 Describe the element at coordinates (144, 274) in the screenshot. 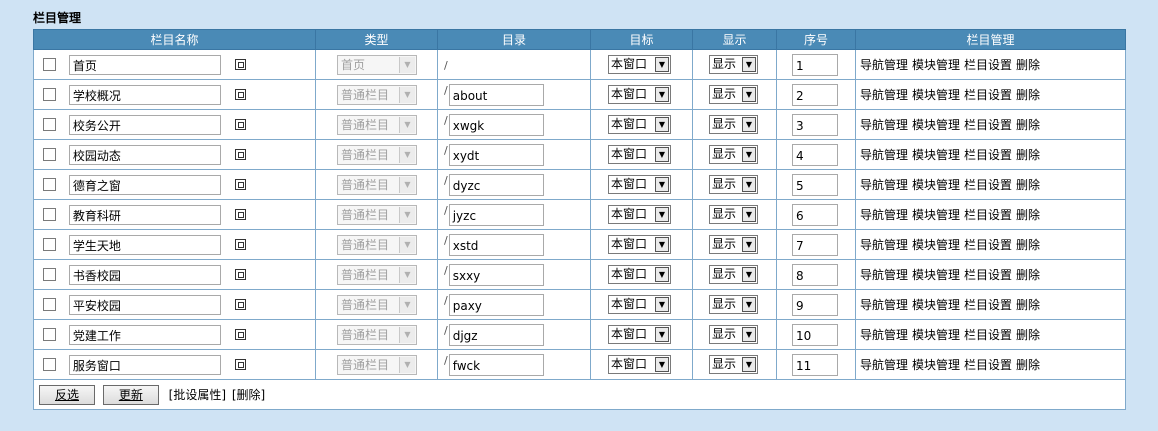

I see `name-input: 书香校园` at that location.